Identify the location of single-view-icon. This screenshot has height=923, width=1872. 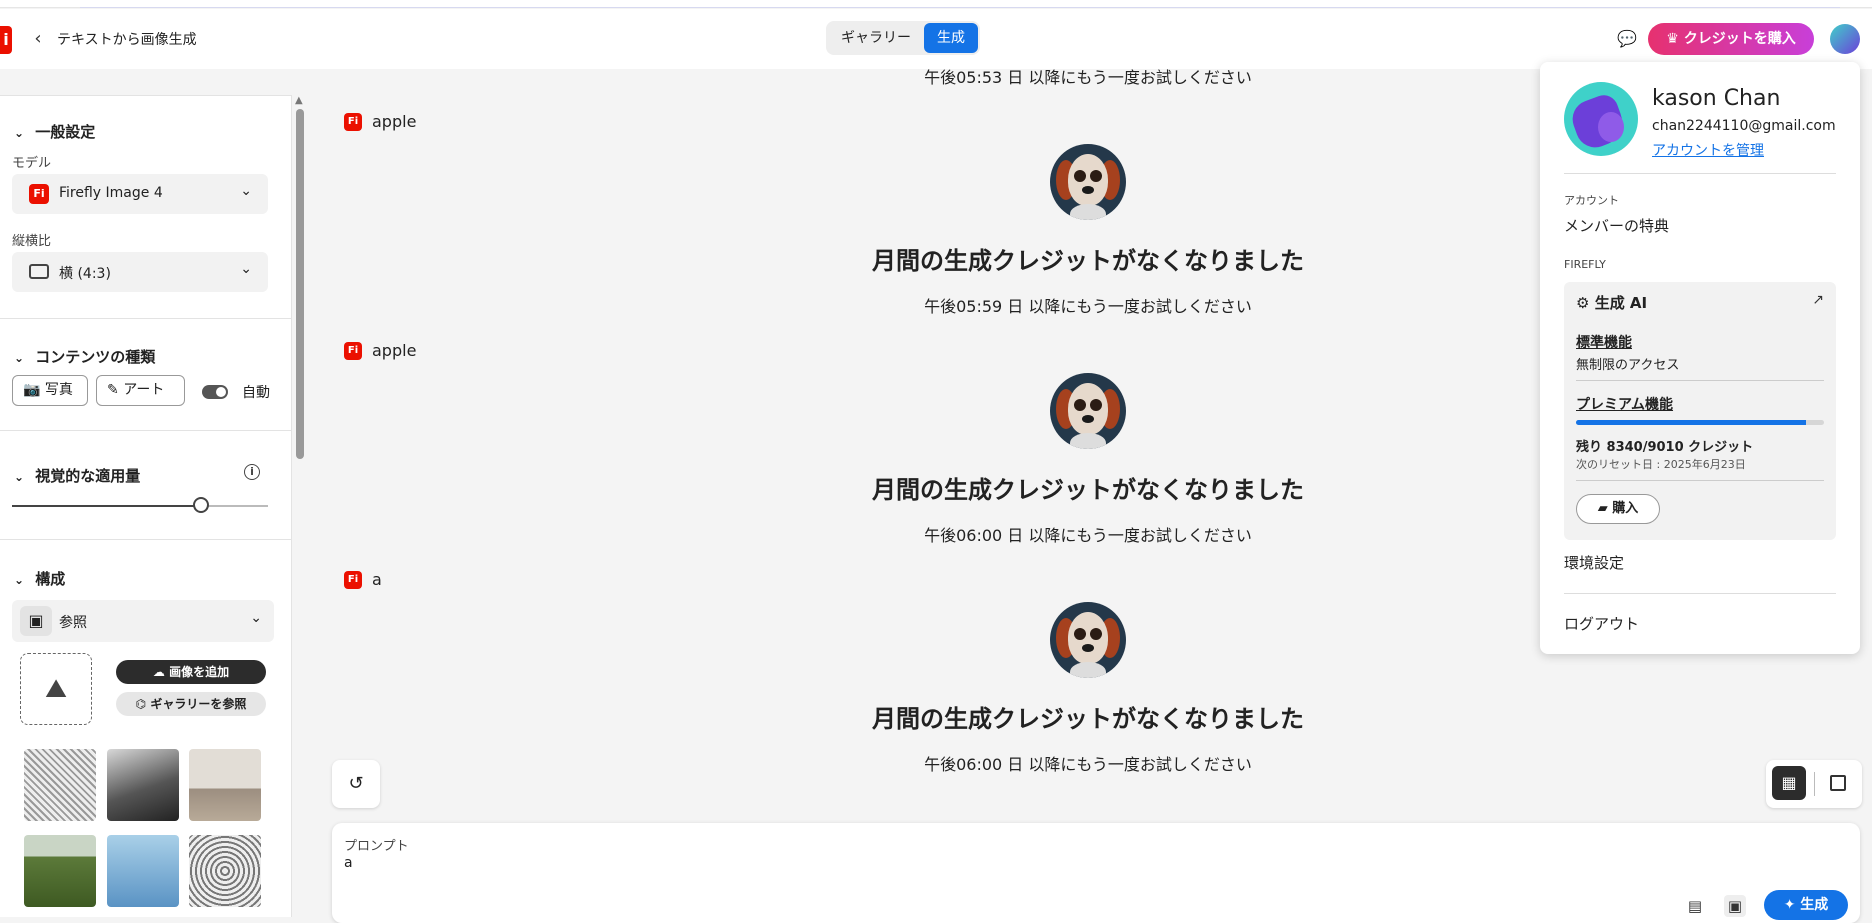
(1838, 783).